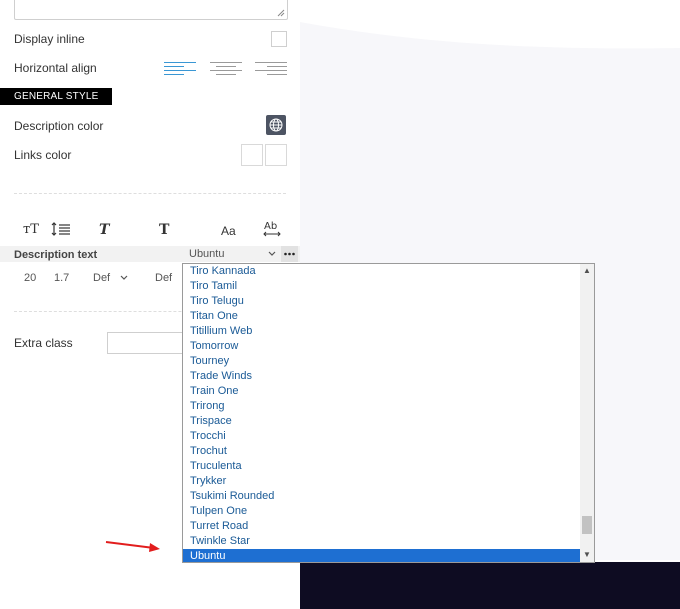 This screenshot has height=609, width=680. I want to click on font-option: Tourney, so click(382, 361).